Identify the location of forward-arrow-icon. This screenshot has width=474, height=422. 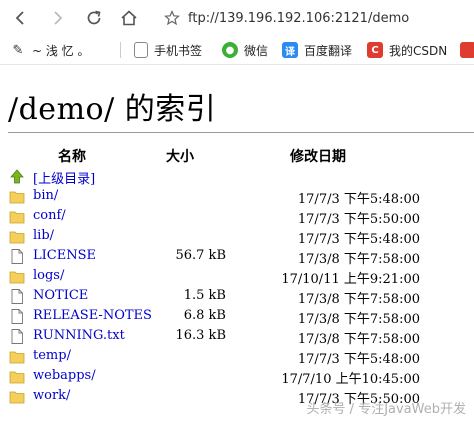
(58, 18).